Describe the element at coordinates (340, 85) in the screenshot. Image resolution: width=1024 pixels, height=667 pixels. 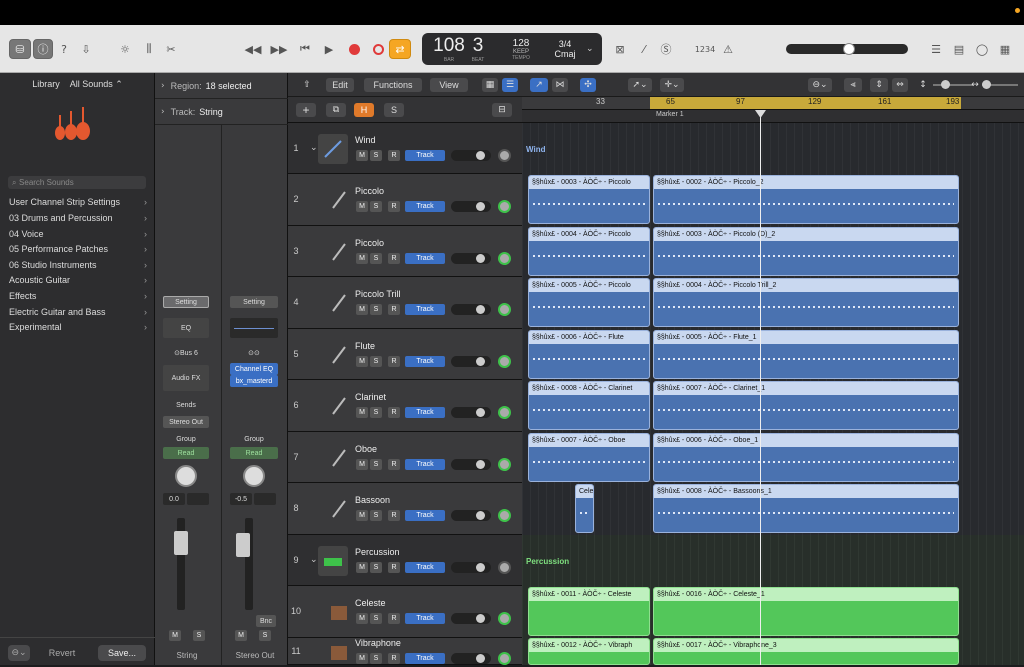
I see `edit-menu: Edit` at that location.